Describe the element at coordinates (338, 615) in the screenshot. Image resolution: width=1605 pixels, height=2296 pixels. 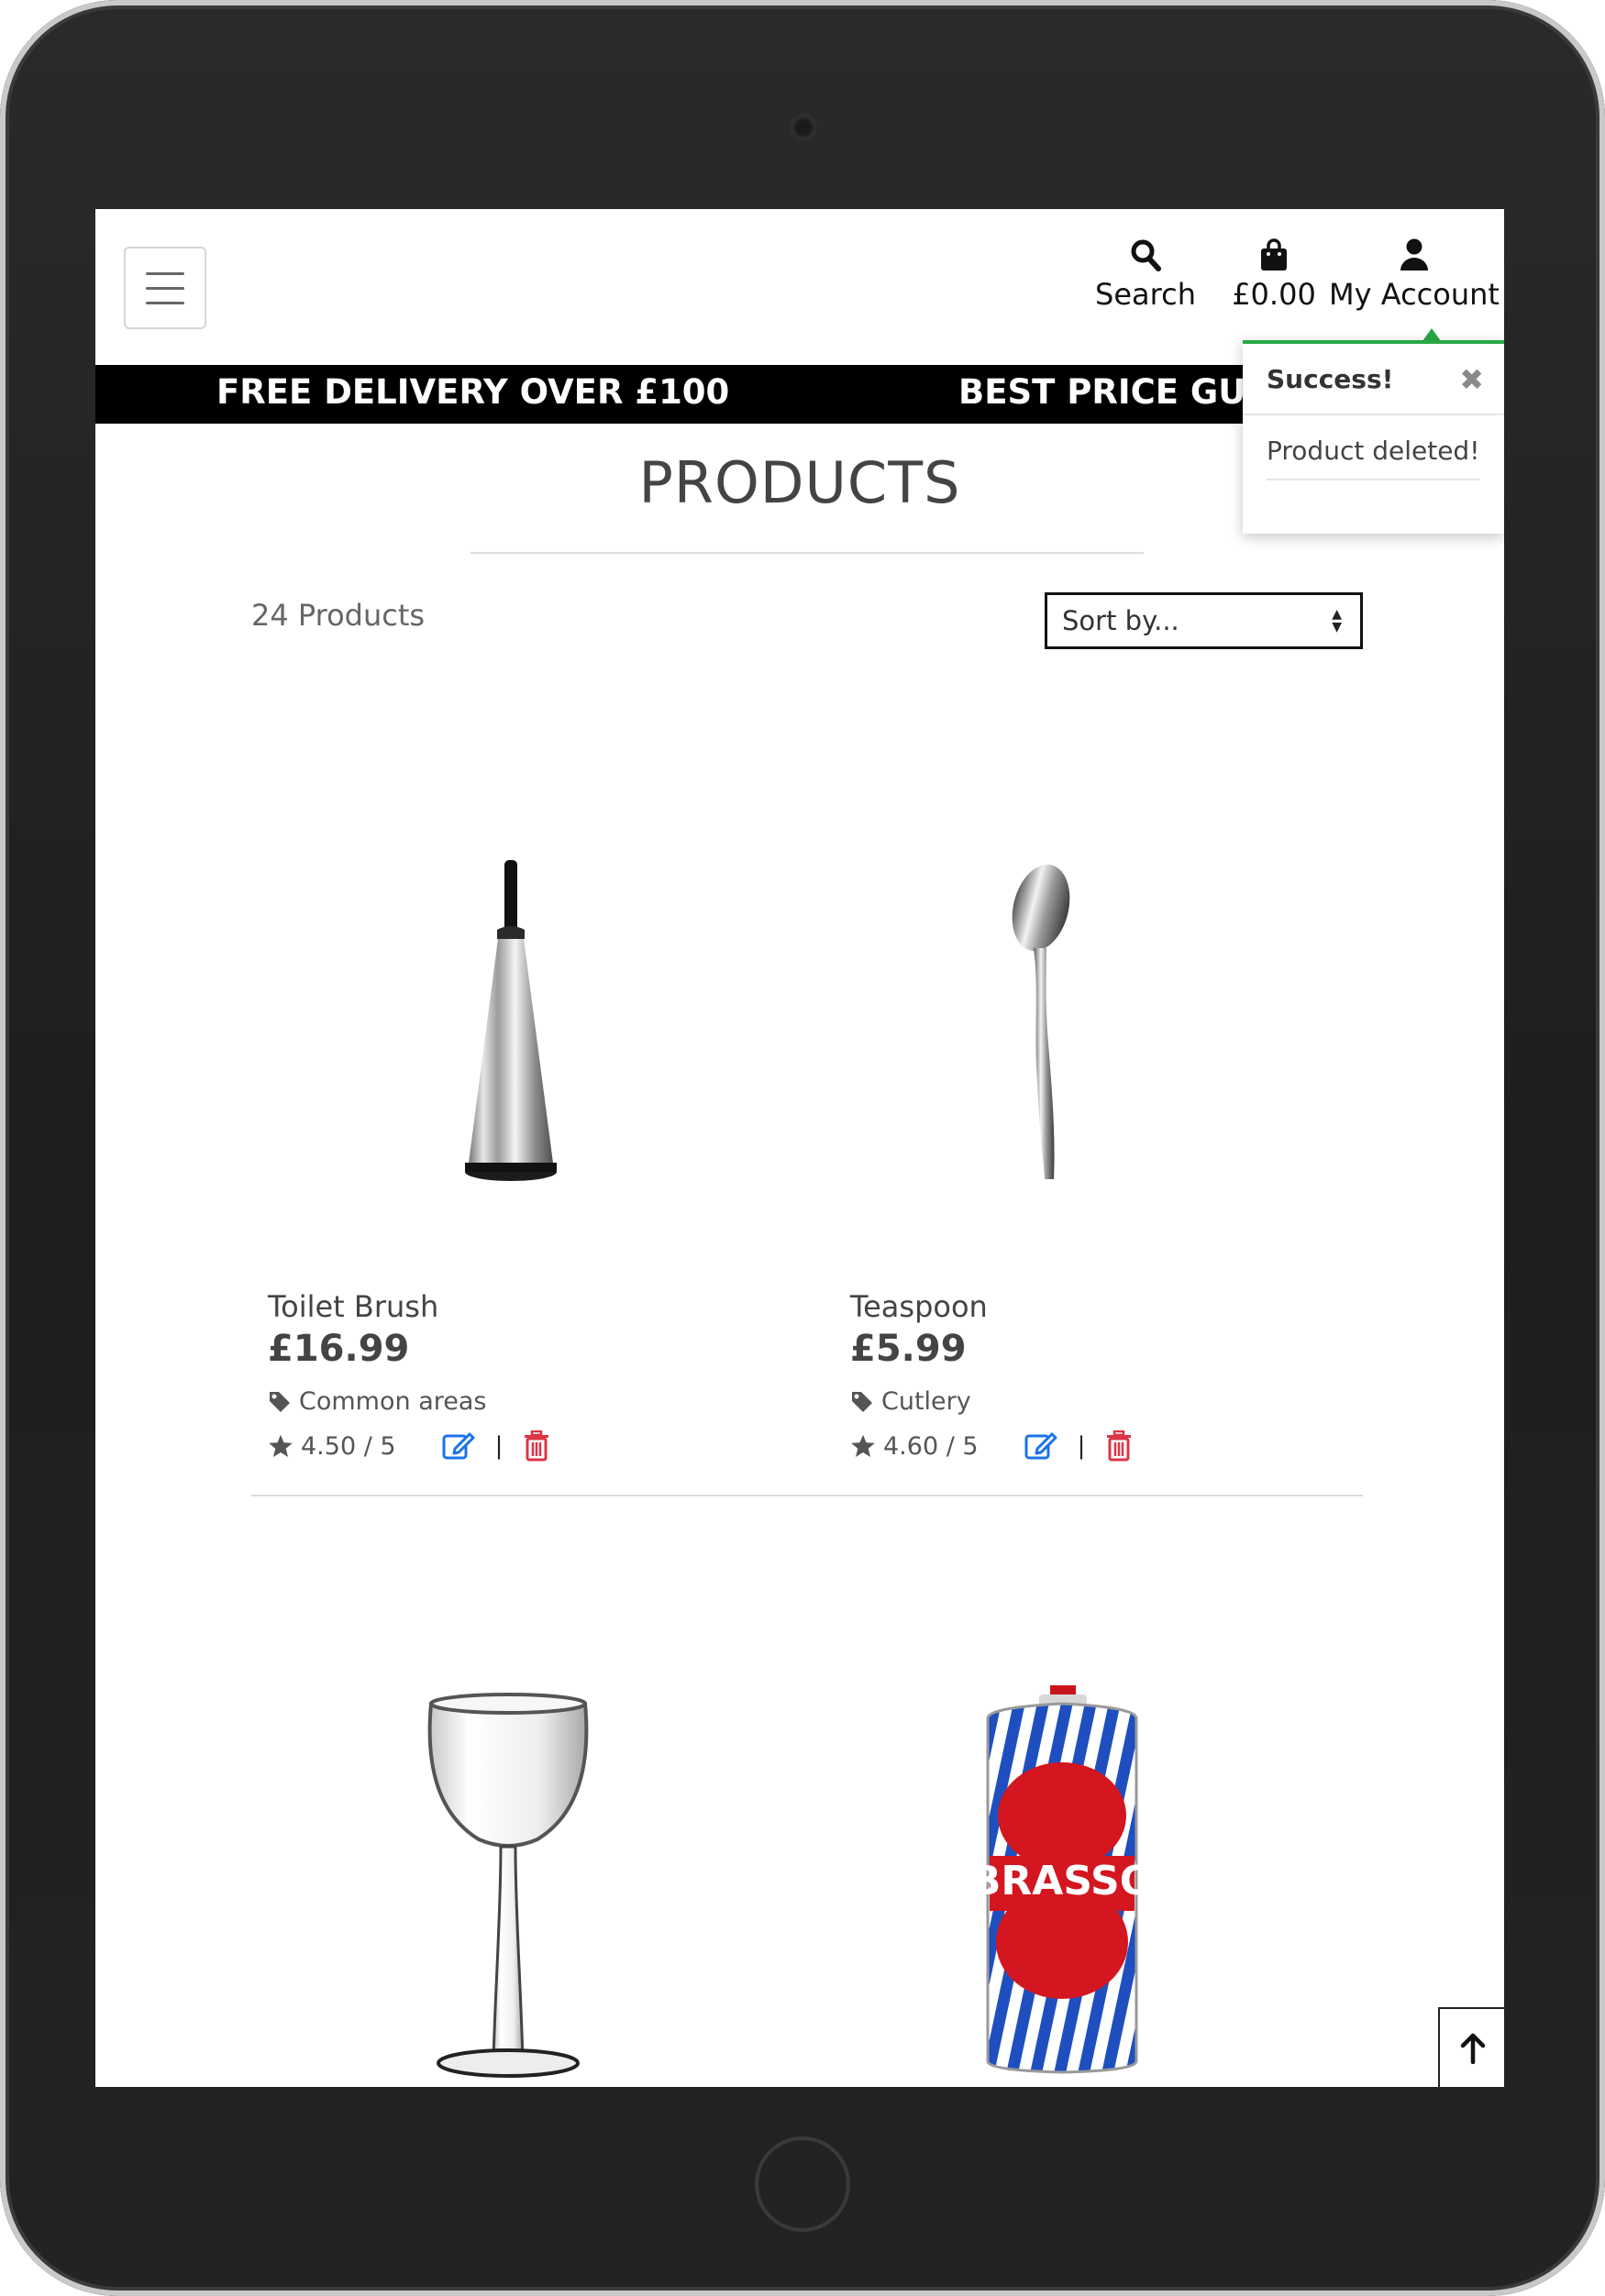
I see `product-count: 24 Products` at that location.